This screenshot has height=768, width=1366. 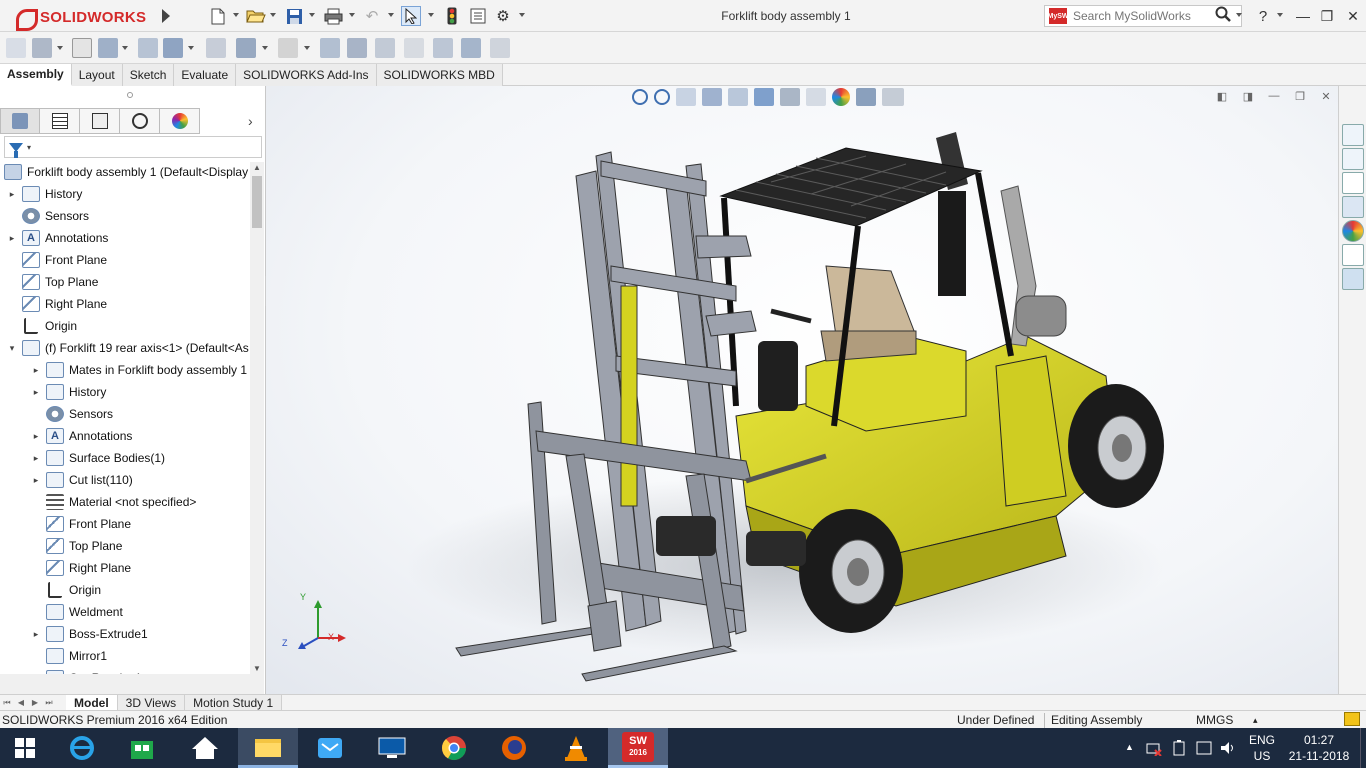 What do you see at coordinates (49, 703) in the screenshot?
I see `last-tab-arrow-icon: ⏭` at bounding box center [49, 703].